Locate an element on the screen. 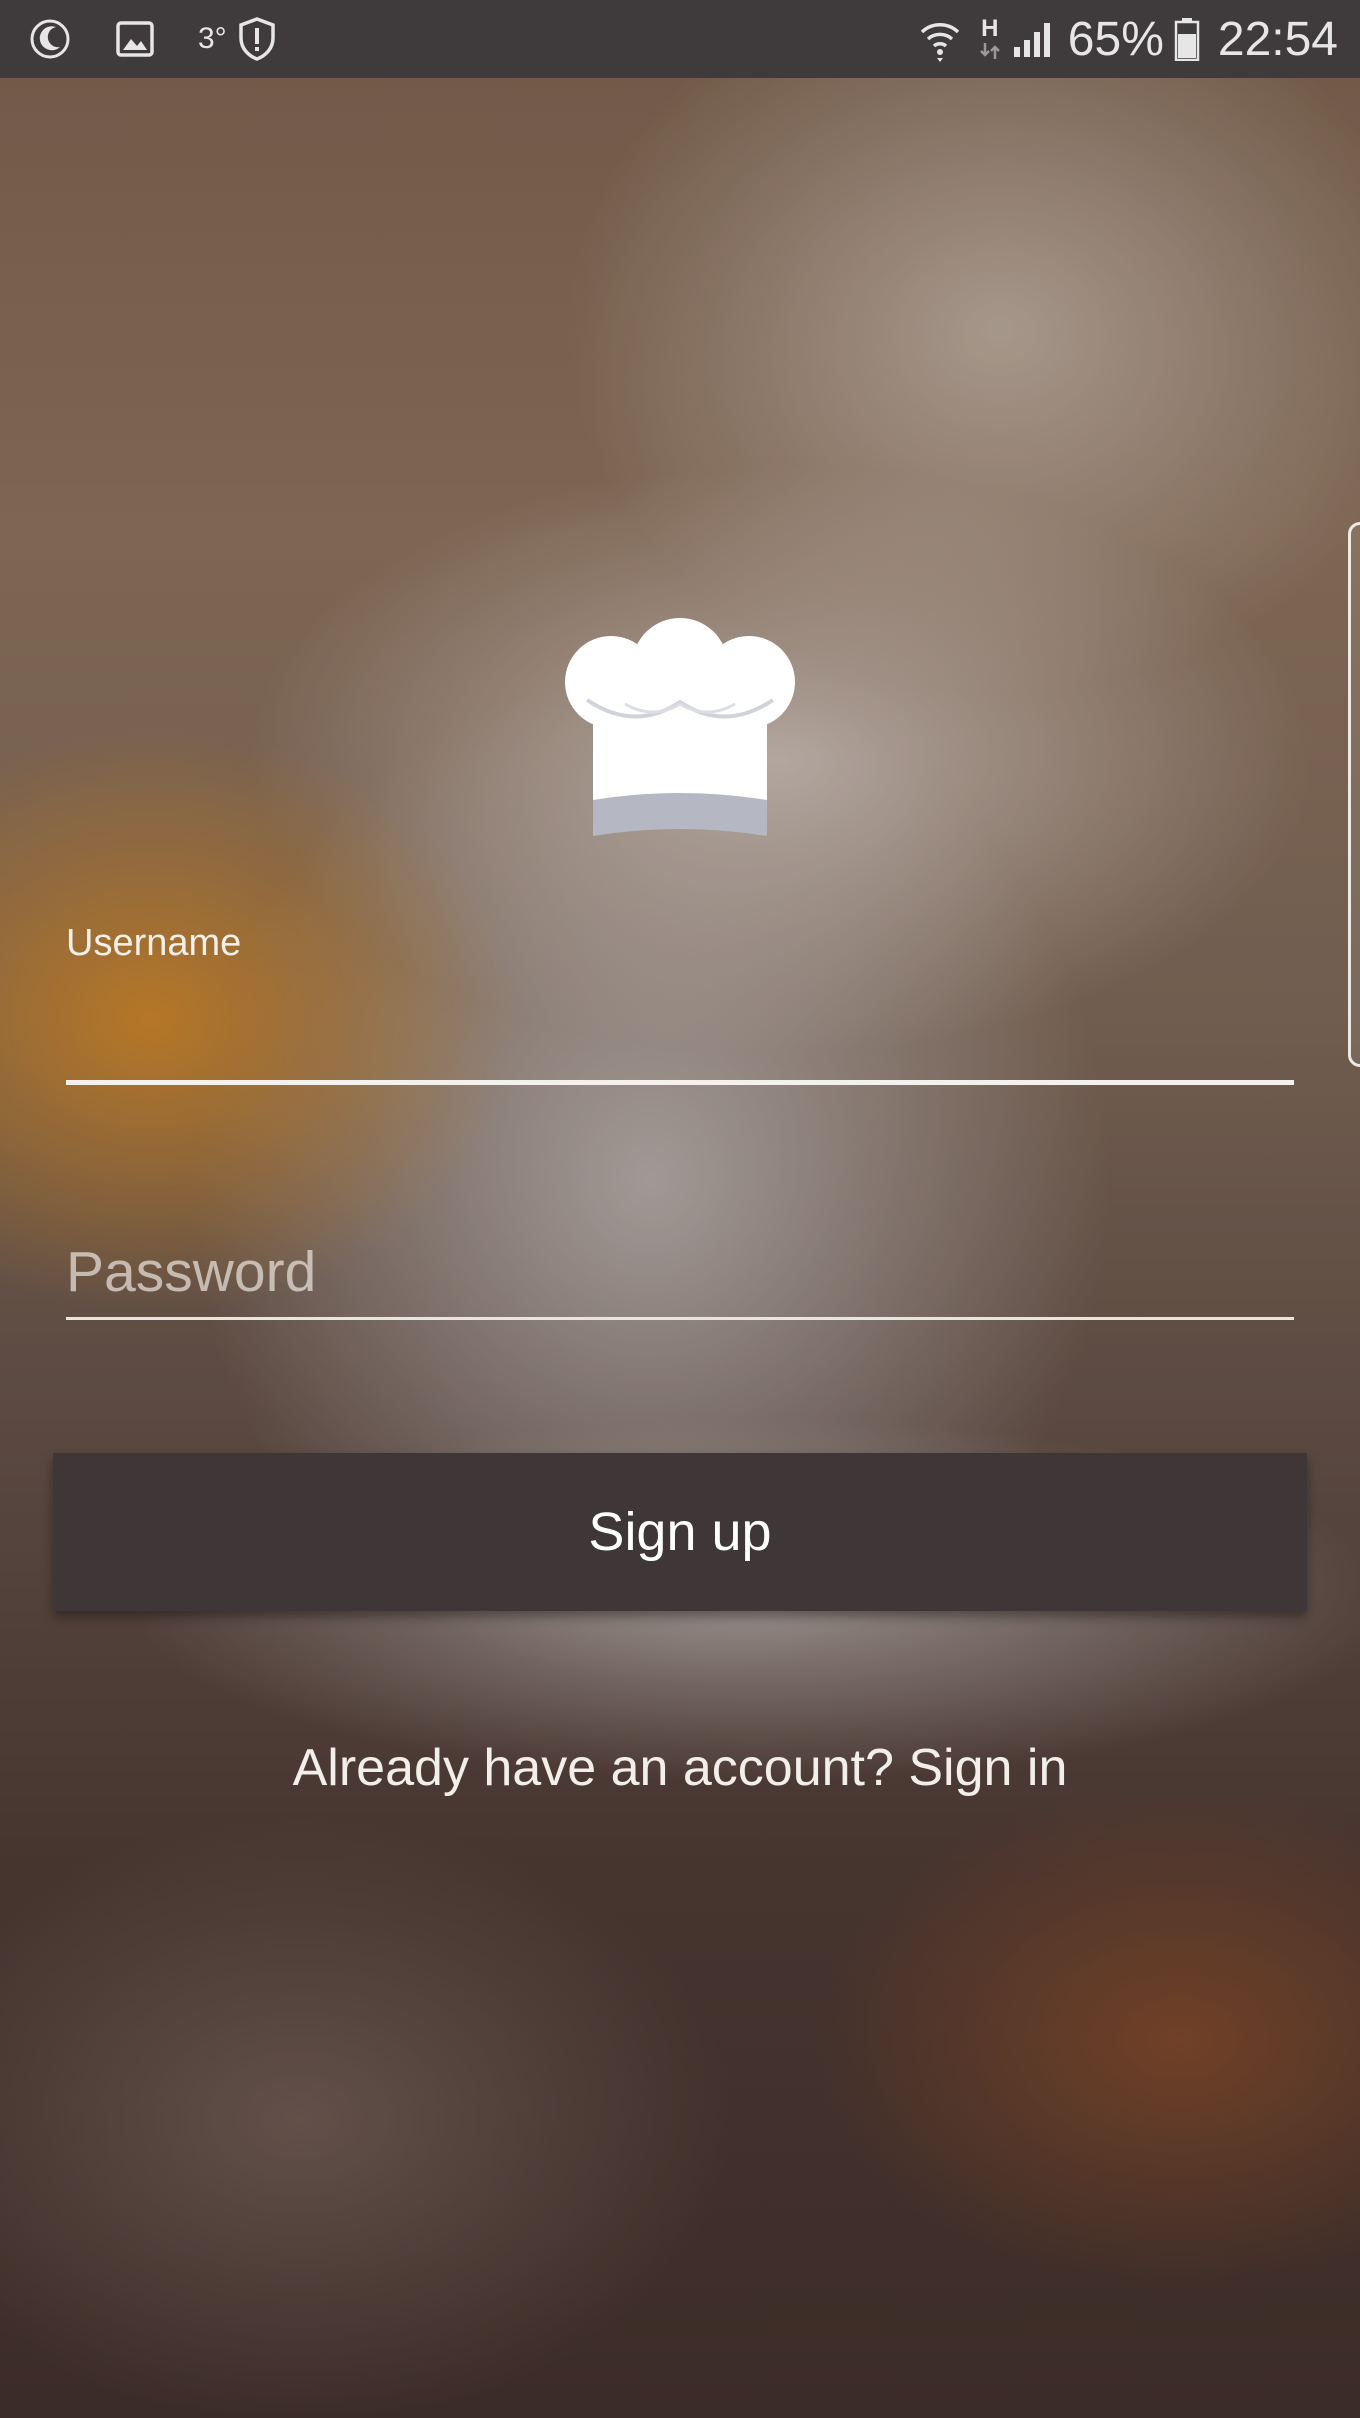  network-type-text: H is located at coordinates (990, 28).